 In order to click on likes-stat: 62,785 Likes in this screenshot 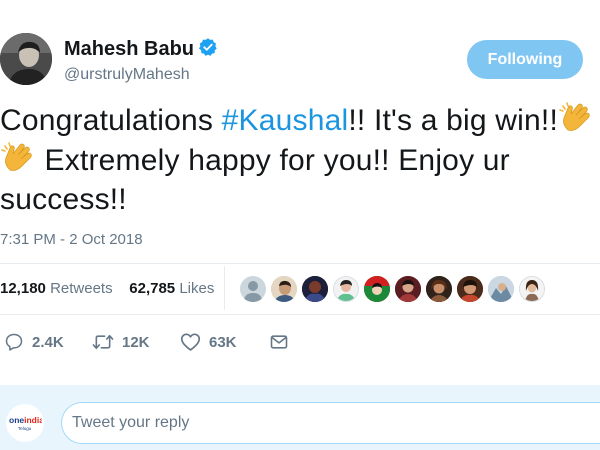, I will do `click(171, 288)`.